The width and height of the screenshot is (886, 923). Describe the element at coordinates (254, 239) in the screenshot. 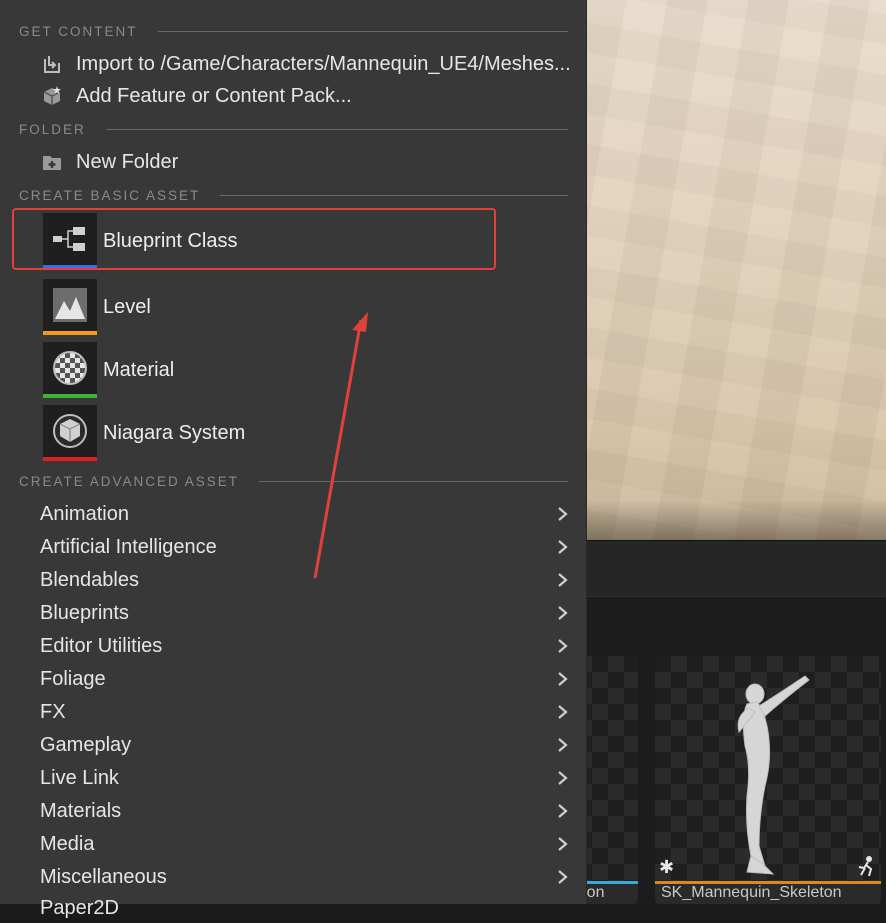

I see `highlight-box` at that location.